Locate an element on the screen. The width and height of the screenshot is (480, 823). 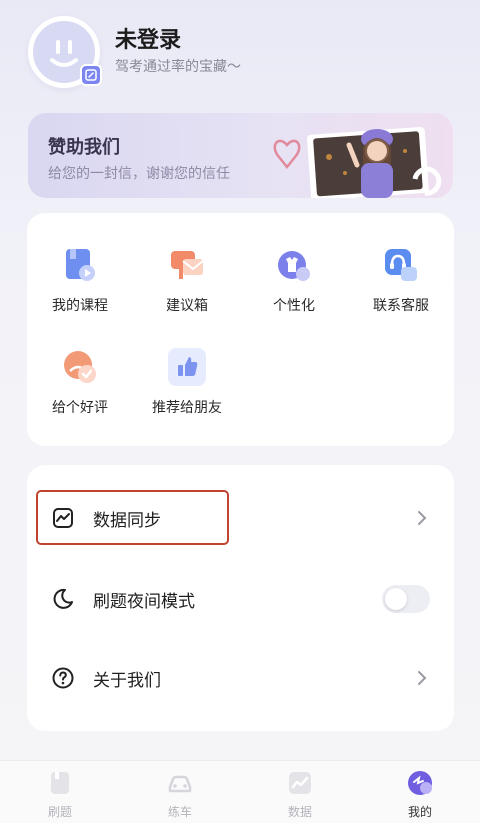
grid-label: 个性化 is located at coordinates (294, 306).